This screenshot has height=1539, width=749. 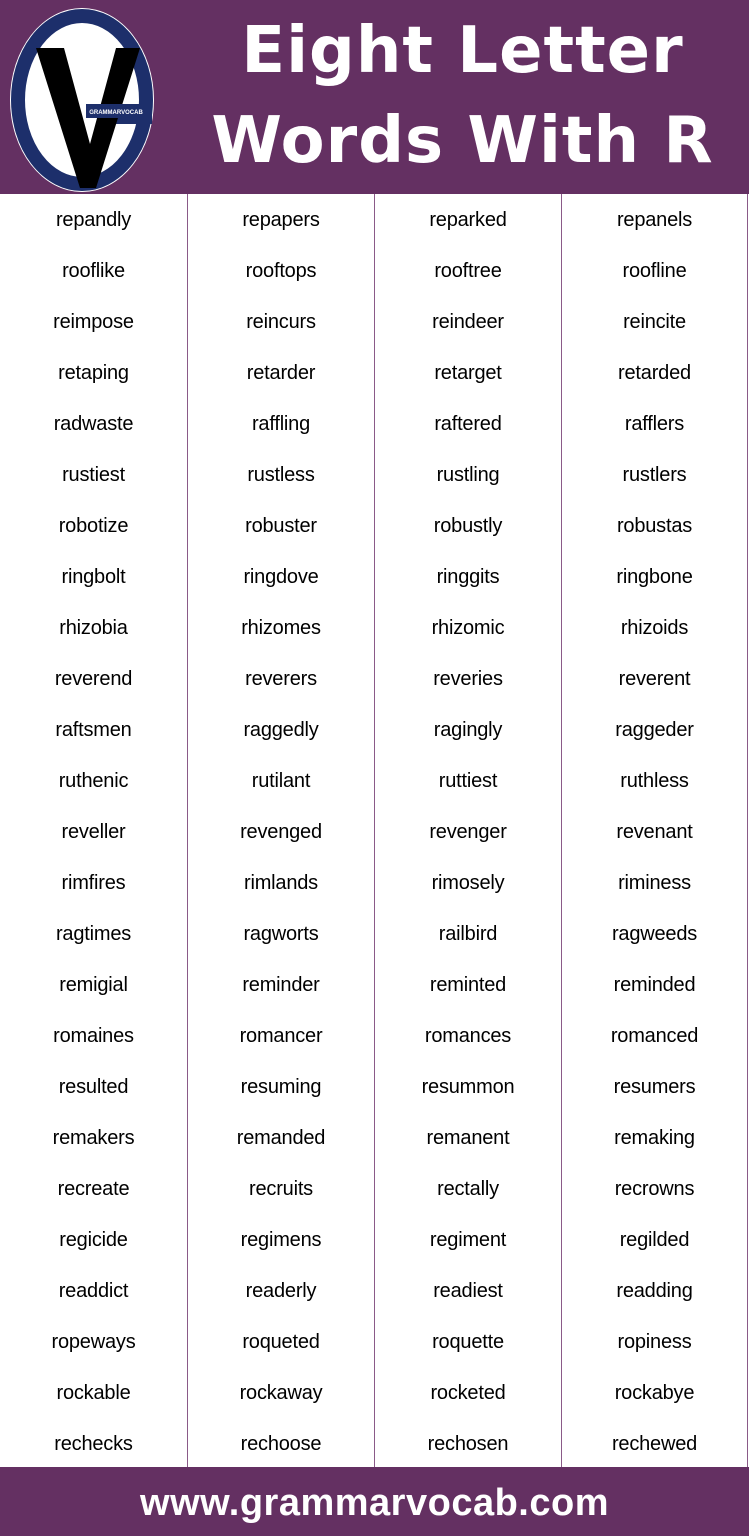 What do you see at coordinates (654, 1138) in the screenshot?
I see `word-cell: remaking` at bounding box center [654, 1138].